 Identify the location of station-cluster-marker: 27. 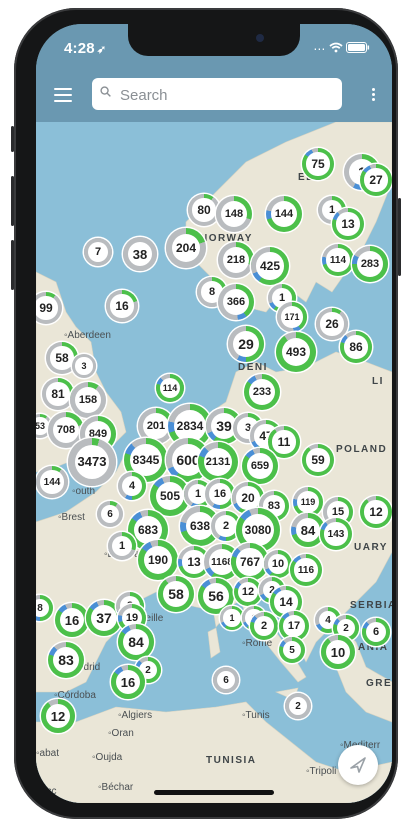
(376, 180).